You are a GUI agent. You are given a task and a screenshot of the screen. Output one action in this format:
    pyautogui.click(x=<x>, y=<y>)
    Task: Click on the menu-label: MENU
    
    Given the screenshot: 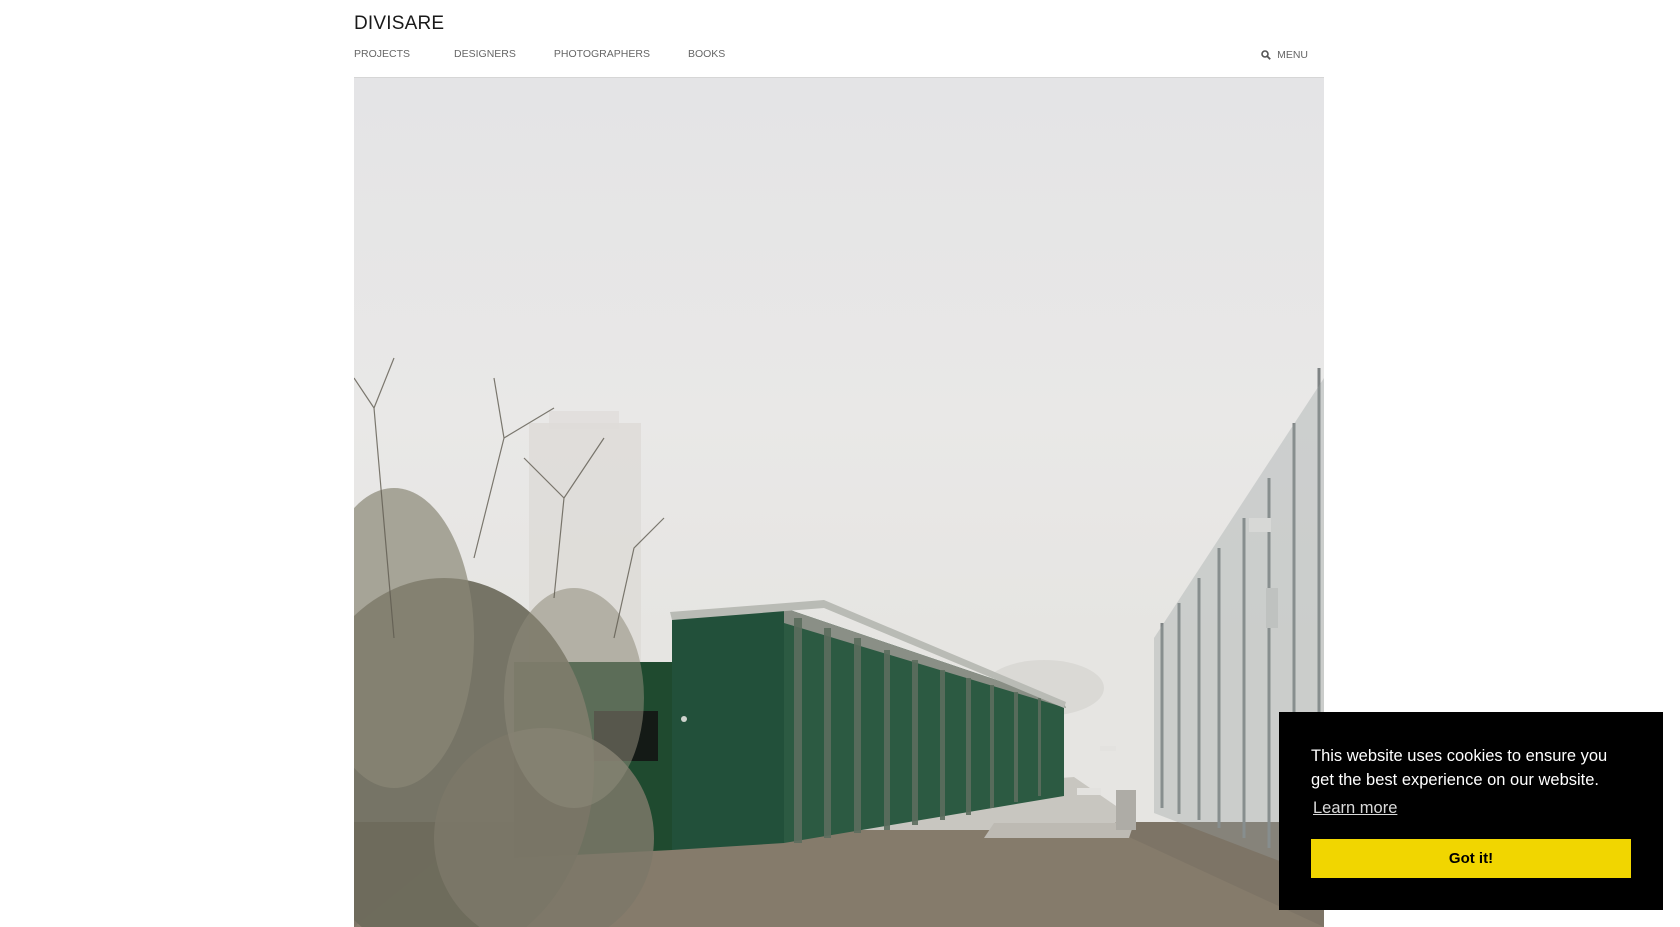 What is the action you would take?
    pyautogui.click(x=1292, y=55)
    